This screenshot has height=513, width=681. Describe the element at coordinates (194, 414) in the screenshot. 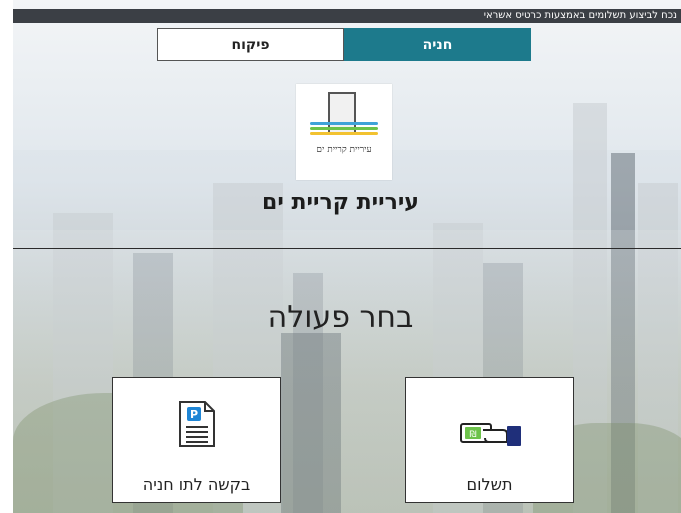

I see `svg-text: P` at that location.